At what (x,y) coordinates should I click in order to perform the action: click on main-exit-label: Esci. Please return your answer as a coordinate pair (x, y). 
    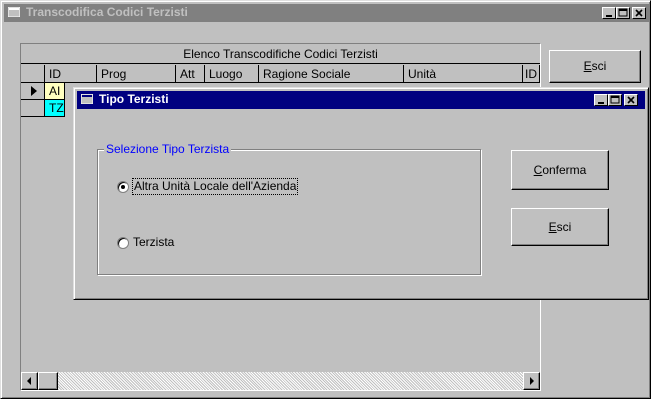
    Looking at the image, I should click on (595, 66).